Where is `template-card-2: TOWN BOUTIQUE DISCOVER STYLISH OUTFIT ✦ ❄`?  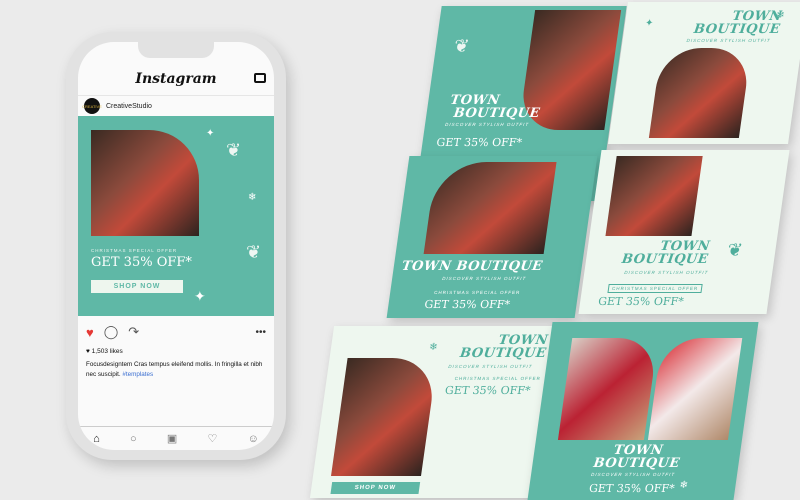 template-card-2: TOWN BOUTIQUE DISCOVER STYLISH OUTFIT ✦ ❄ is located at coordinates (704, 73).